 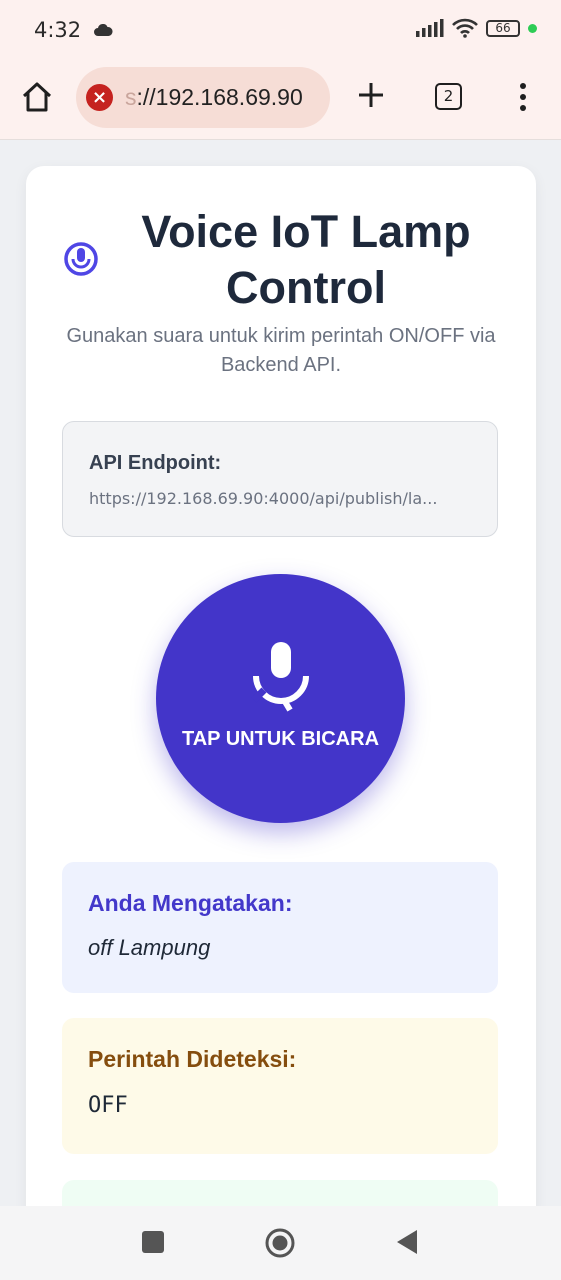 I want to click on new-tab-icon, so click(x=371, y=95).